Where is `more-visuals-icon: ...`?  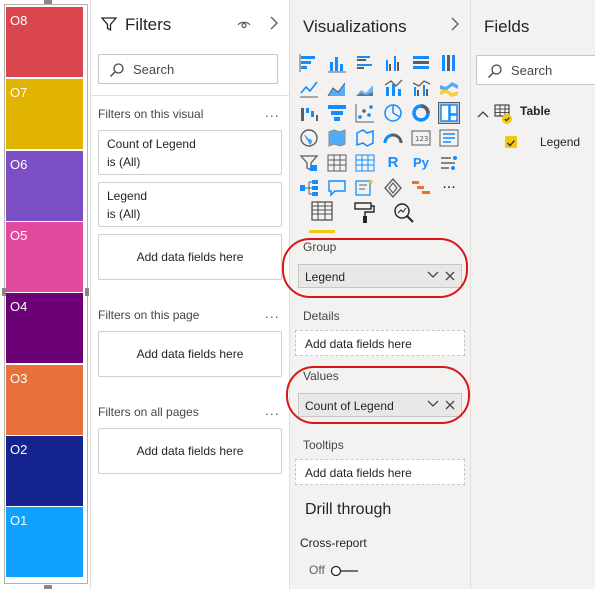
more-visuals-icon: ... is located at coordinates (449, 187).